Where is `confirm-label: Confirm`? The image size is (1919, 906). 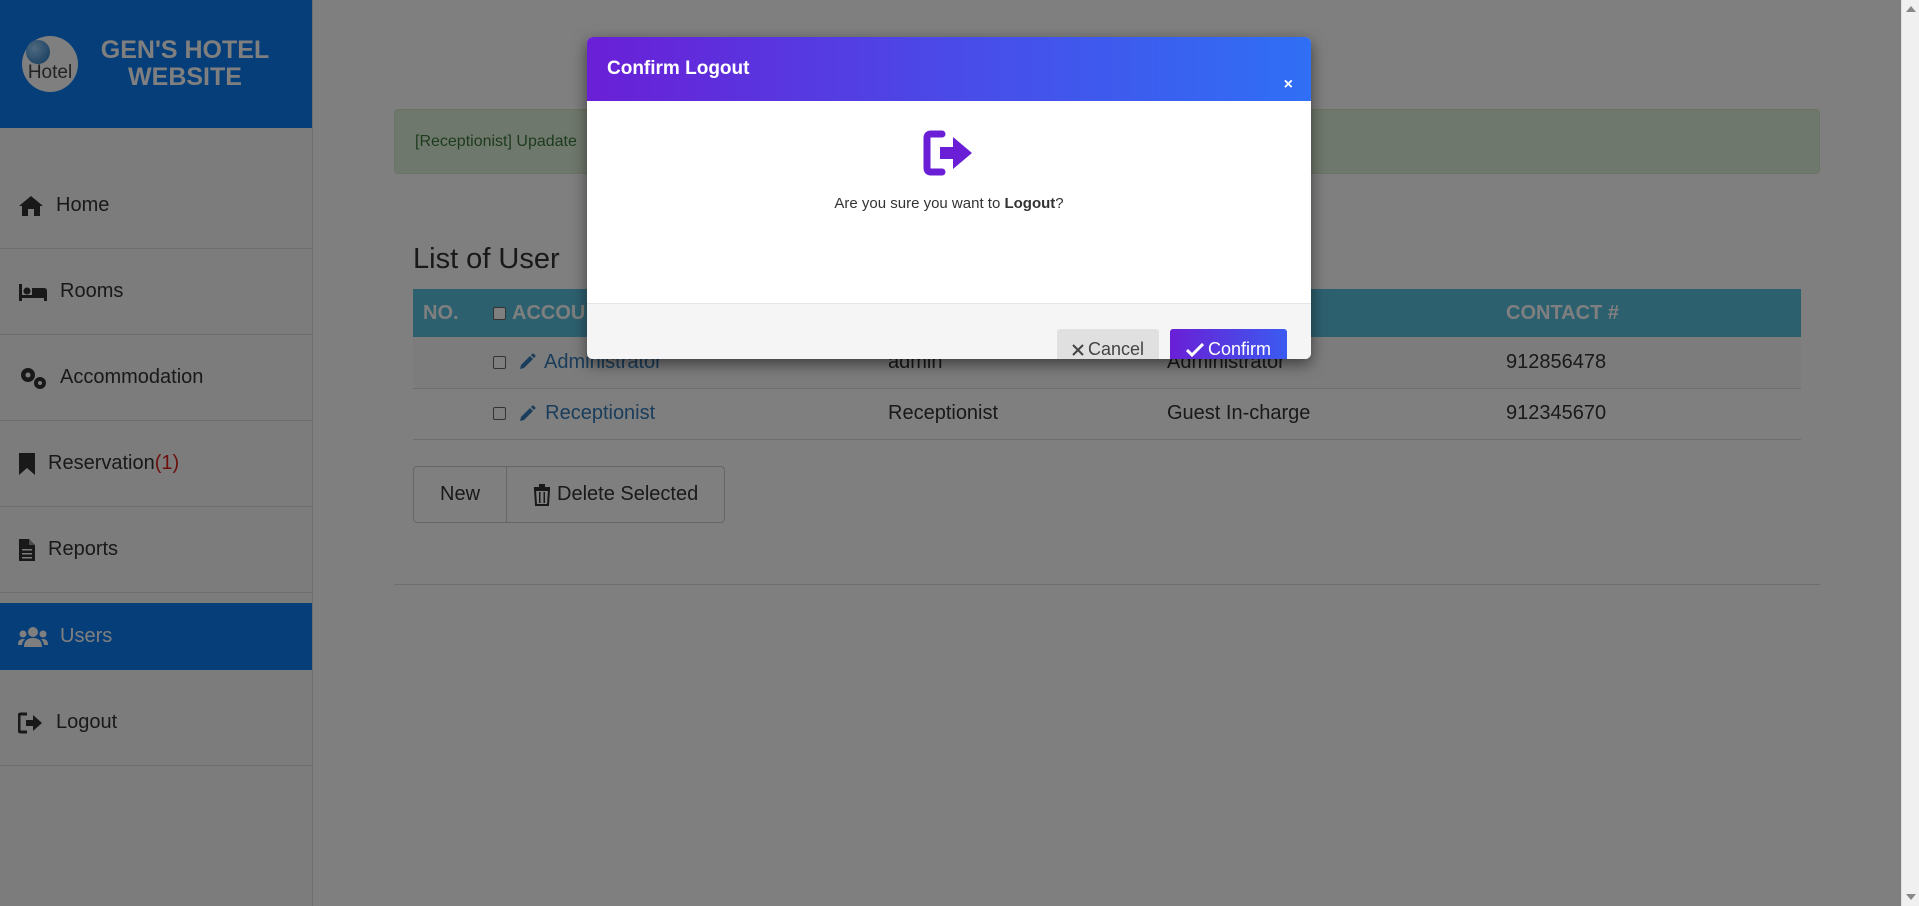 confirm-label: Confirm is located at coordinates (1239, 349).